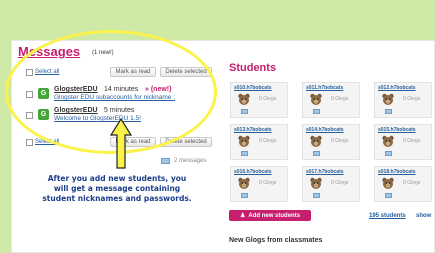  Describe the element at coordinates (242, 216) in the screenshot. I see `add-user-icon: ♟` at that location.